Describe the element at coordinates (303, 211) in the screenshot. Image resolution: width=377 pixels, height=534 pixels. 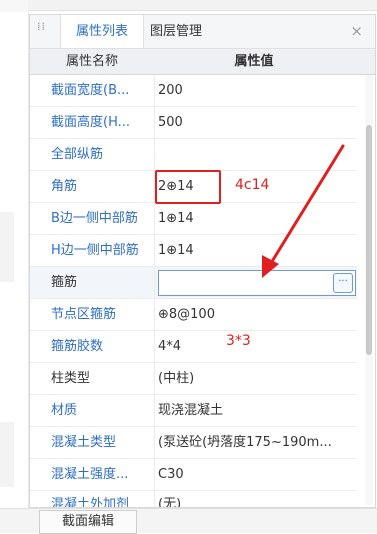
I see `annotation-arrow-icon` at that location.